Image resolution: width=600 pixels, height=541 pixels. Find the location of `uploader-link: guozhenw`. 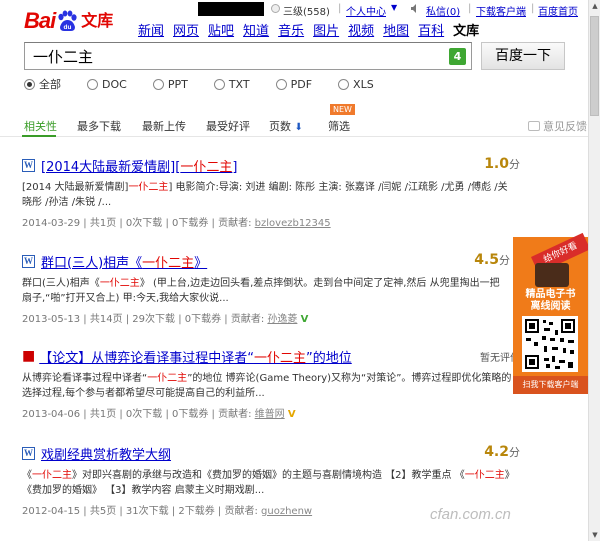

uploader-link: guozhenw is located at coordinates (286, 511).